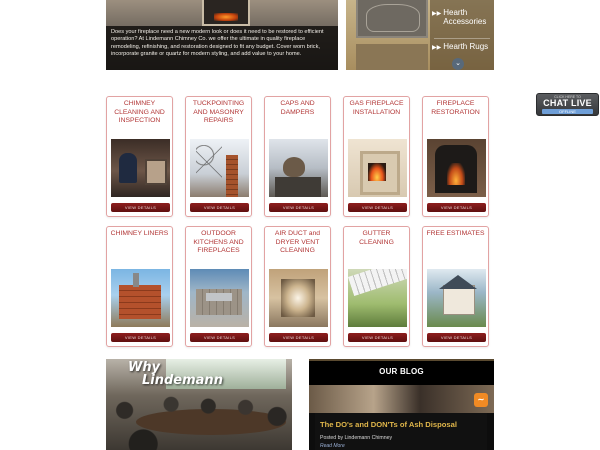 The image size is (600, 450). I want to click on hearth-nav-panel: ▶▶ Hearth Accessories ▶▶ Hearth Rugs ⌄, so click(420, 35).